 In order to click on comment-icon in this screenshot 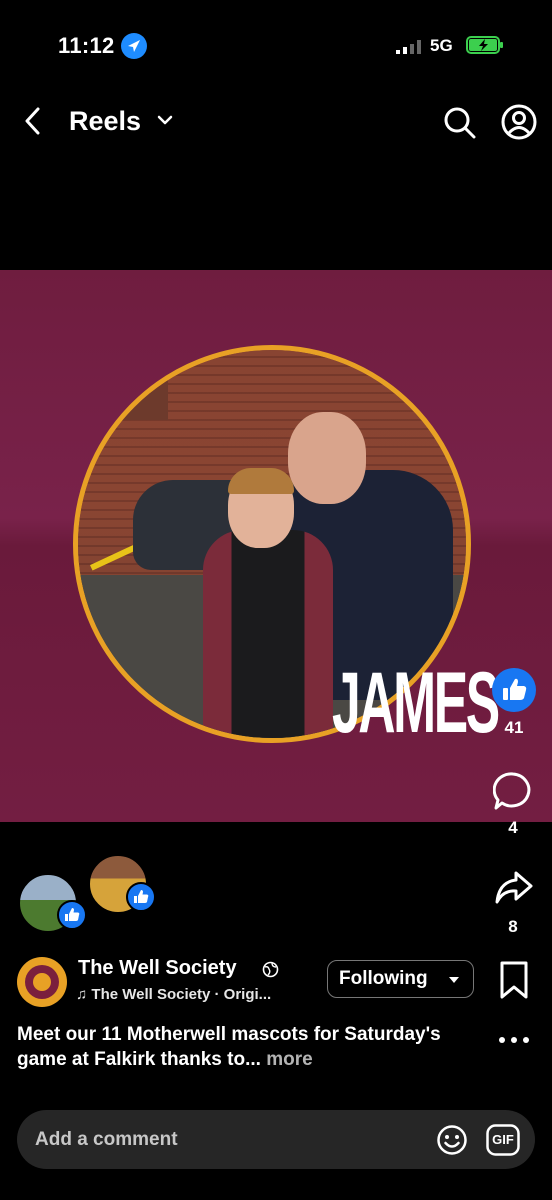, I will do `click(513, 791)`.